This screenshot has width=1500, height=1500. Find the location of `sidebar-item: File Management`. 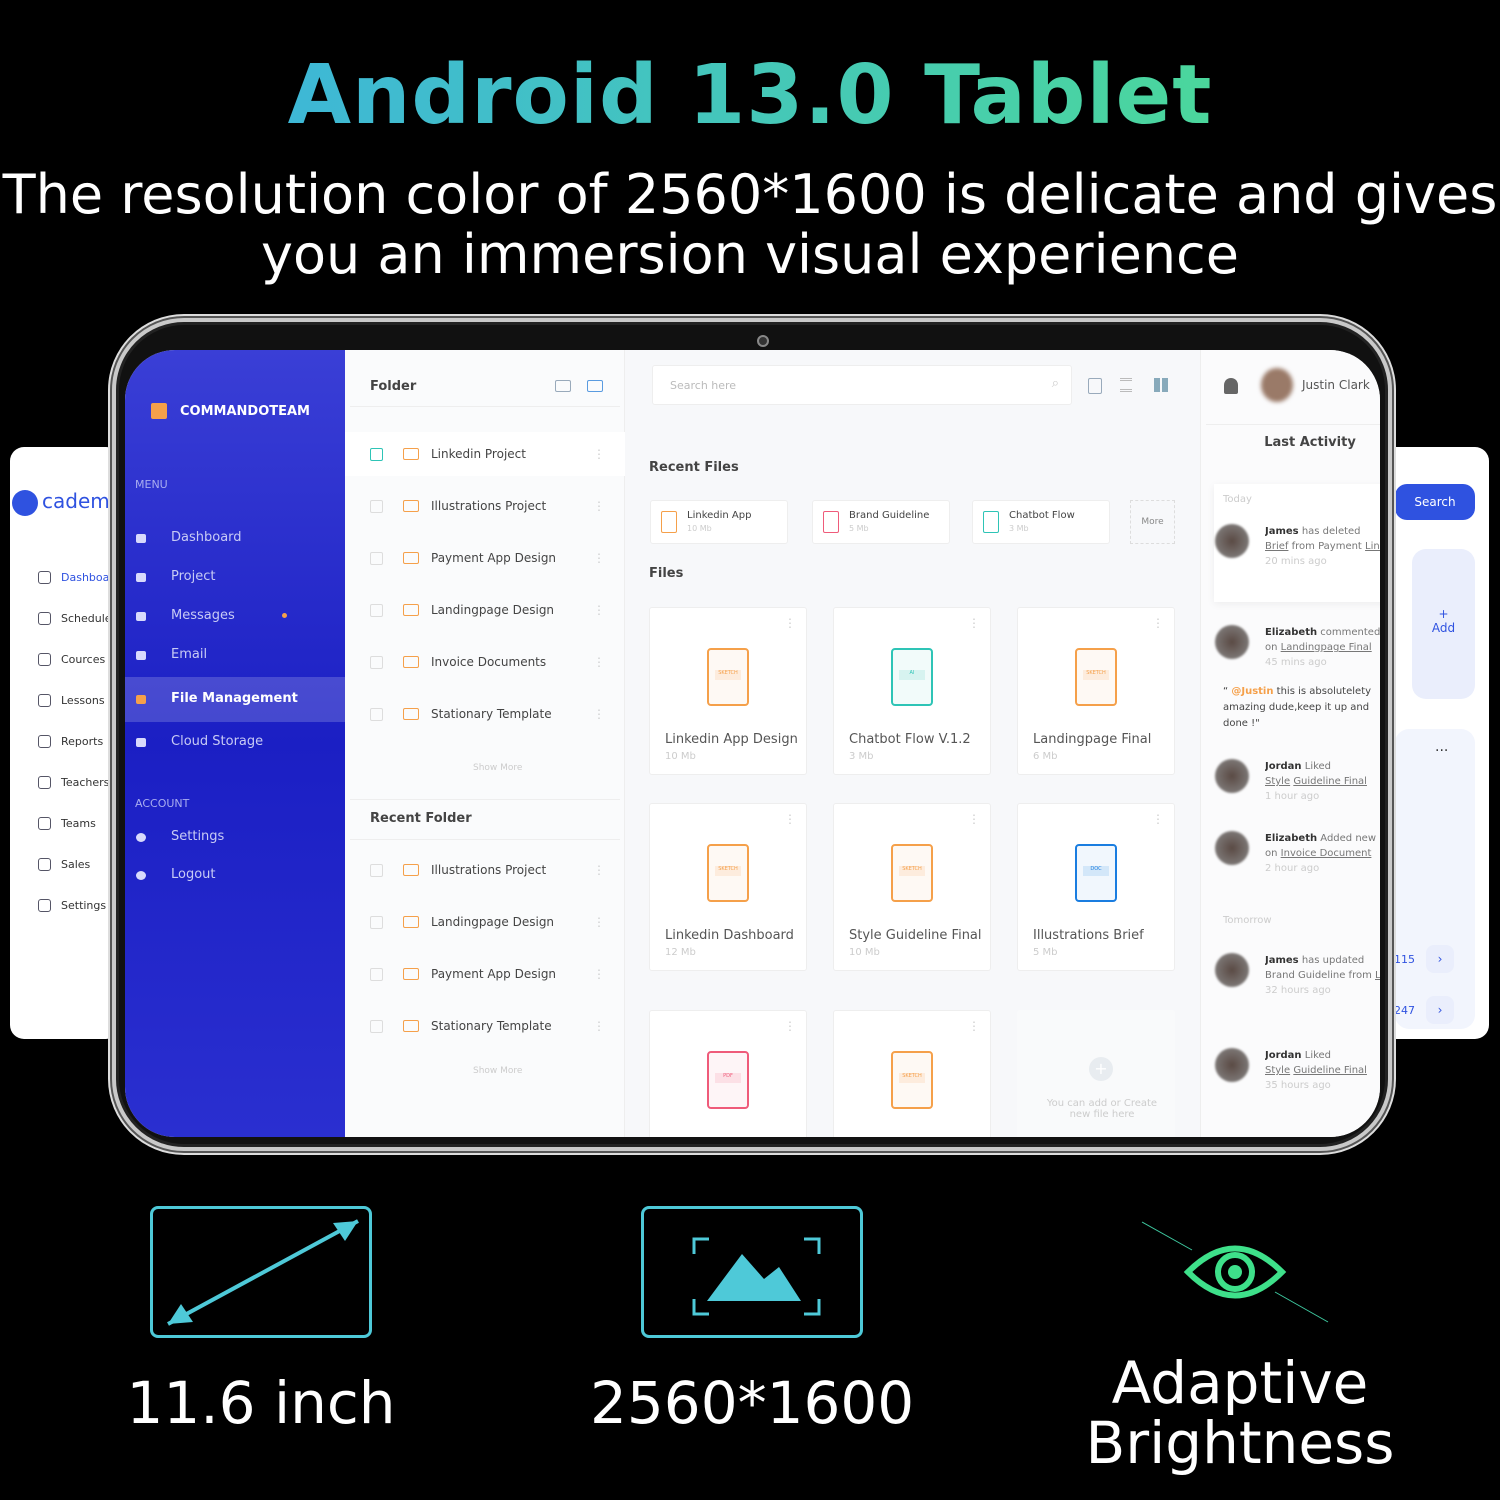

sidebar-item: File Management is located at coordinates (235, 699).